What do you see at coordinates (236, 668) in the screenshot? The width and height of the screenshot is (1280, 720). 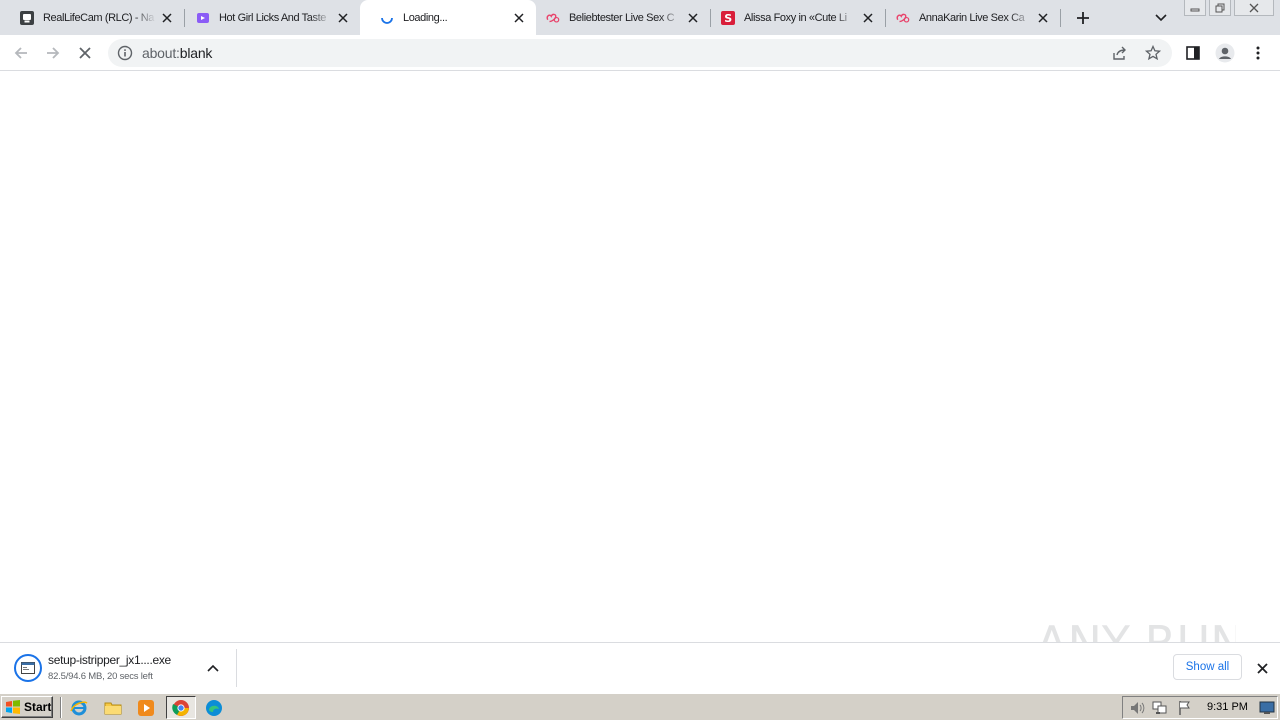 I see `download-separator` at bounding box center [236, 668].